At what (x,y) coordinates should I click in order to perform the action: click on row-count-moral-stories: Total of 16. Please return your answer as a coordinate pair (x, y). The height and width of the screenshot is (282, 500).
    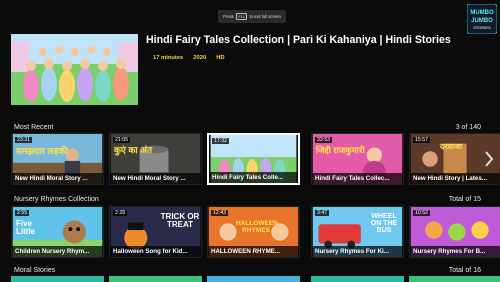
    Looking at the image, I should click on (464, 270).